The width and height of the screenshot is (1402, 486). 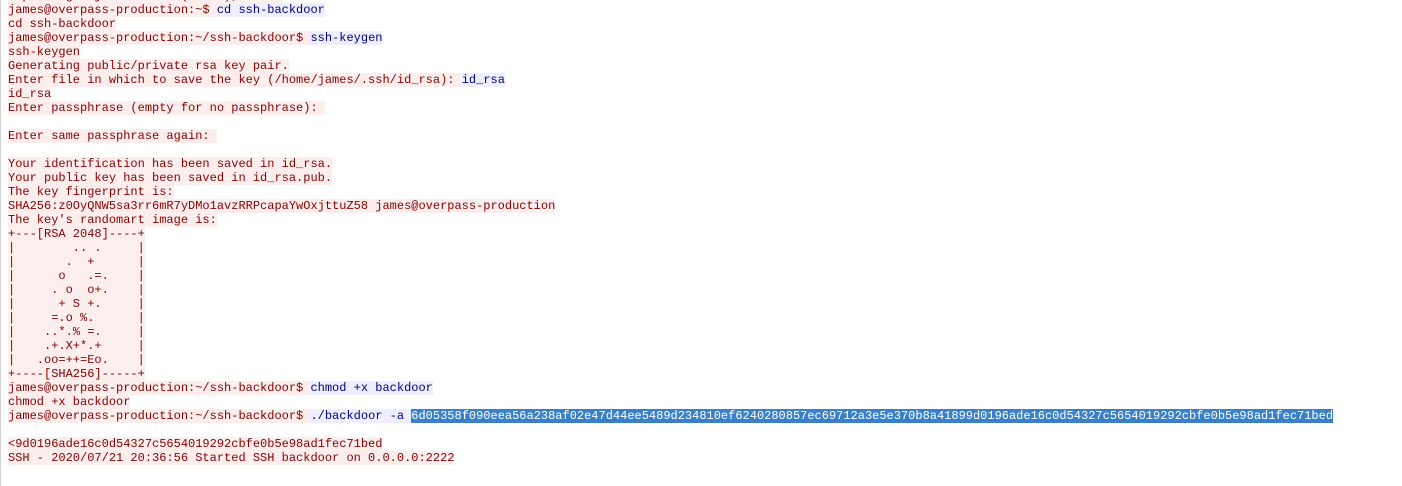 What do you see at coordinates (270, 10) in the screenshot?
I see `typed-input: cd ssh-backdoor` at bounding box center [270, 10].